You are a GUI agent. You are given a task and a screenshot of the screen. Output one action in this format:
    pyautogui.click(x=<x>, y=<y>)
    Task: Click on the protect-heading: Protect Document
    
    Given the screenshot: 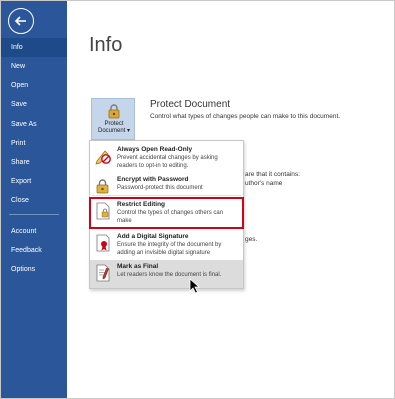 What is the action you would take?
    pyautogui.click(x=190, y=104)
    